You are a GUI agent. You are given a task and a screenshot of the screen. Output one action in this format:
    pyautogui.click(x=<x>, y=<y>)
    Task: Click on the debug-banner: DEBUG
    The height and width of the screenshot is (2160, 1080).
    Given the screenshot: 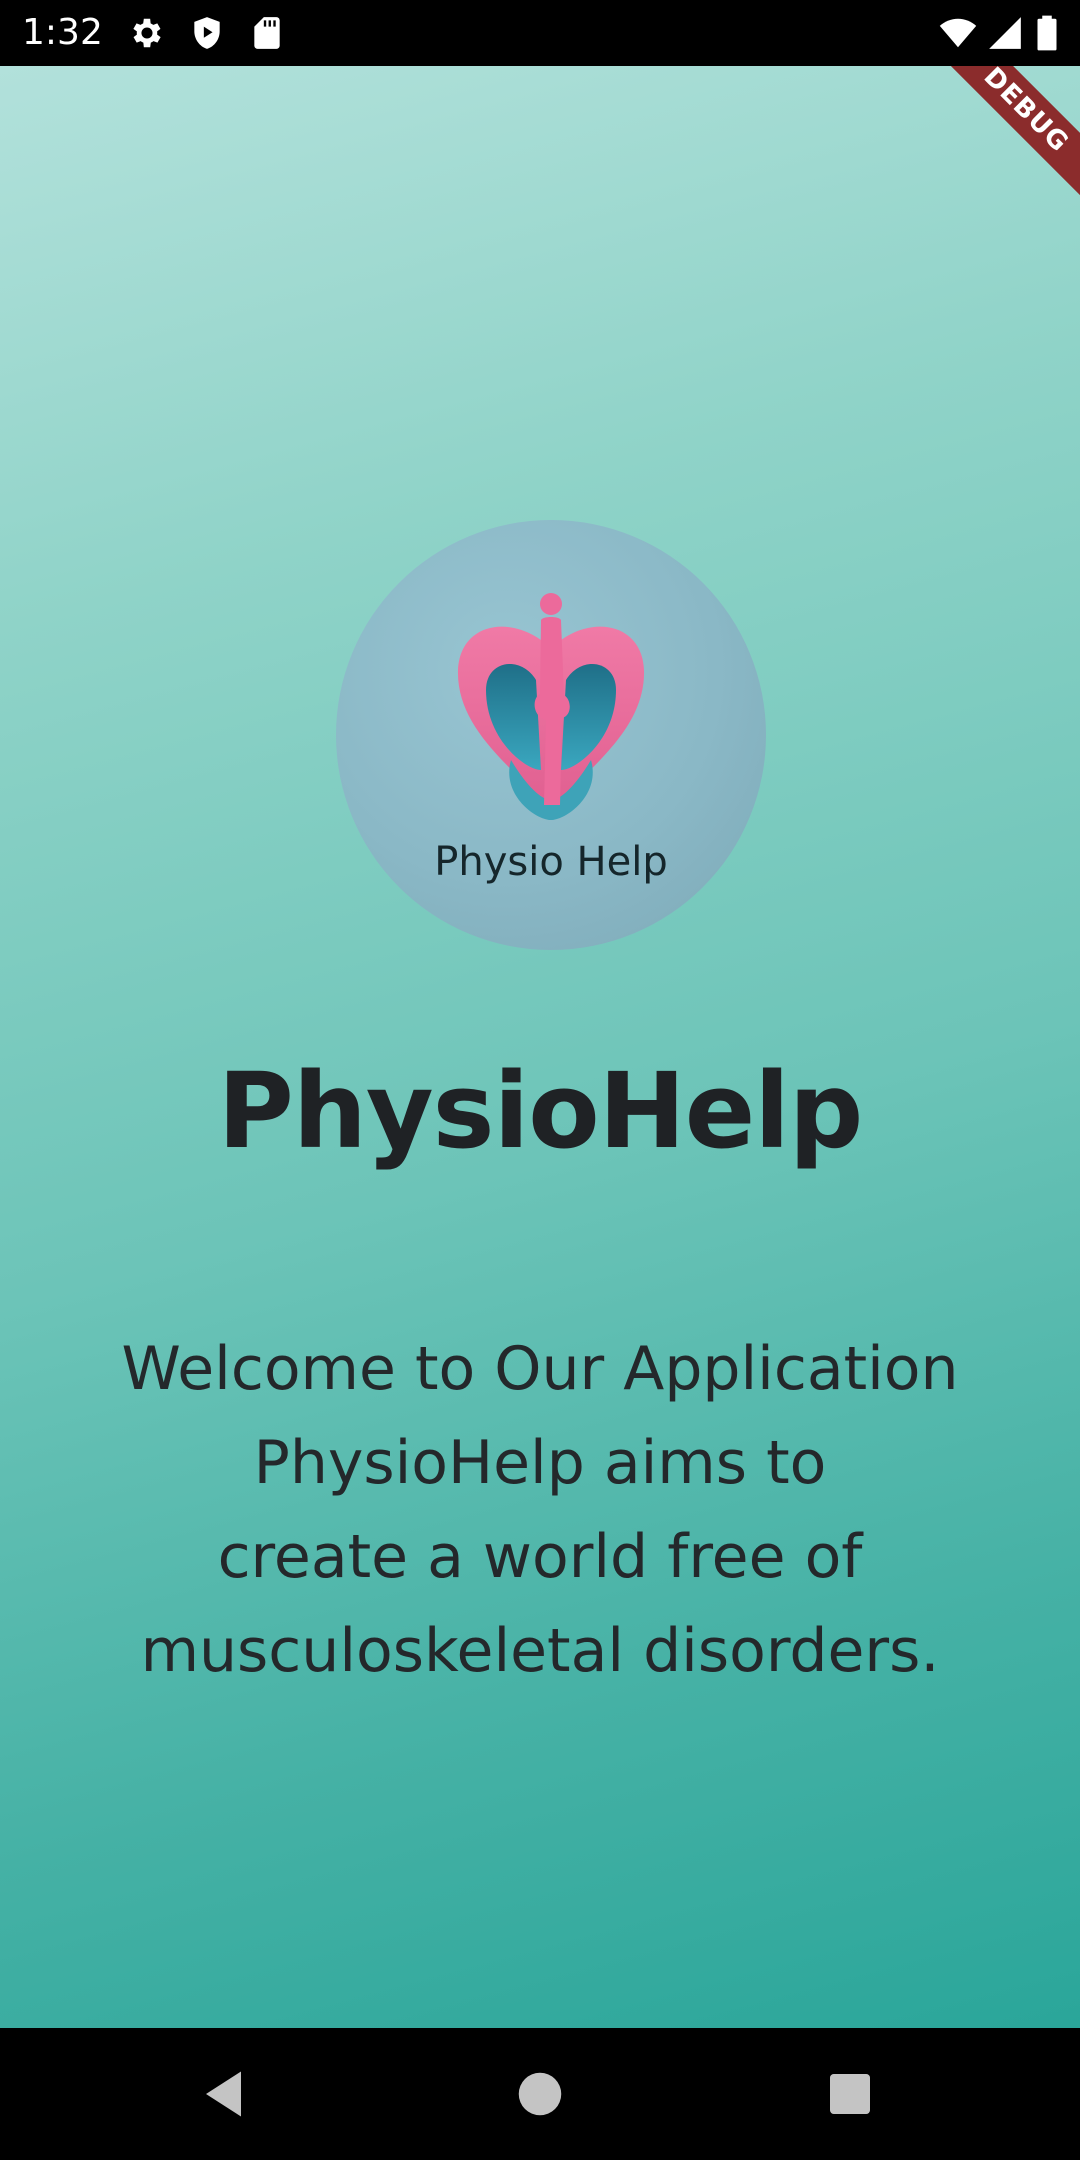 What is the action you would take?
    pyautogui.click(x=980, y=166)
    